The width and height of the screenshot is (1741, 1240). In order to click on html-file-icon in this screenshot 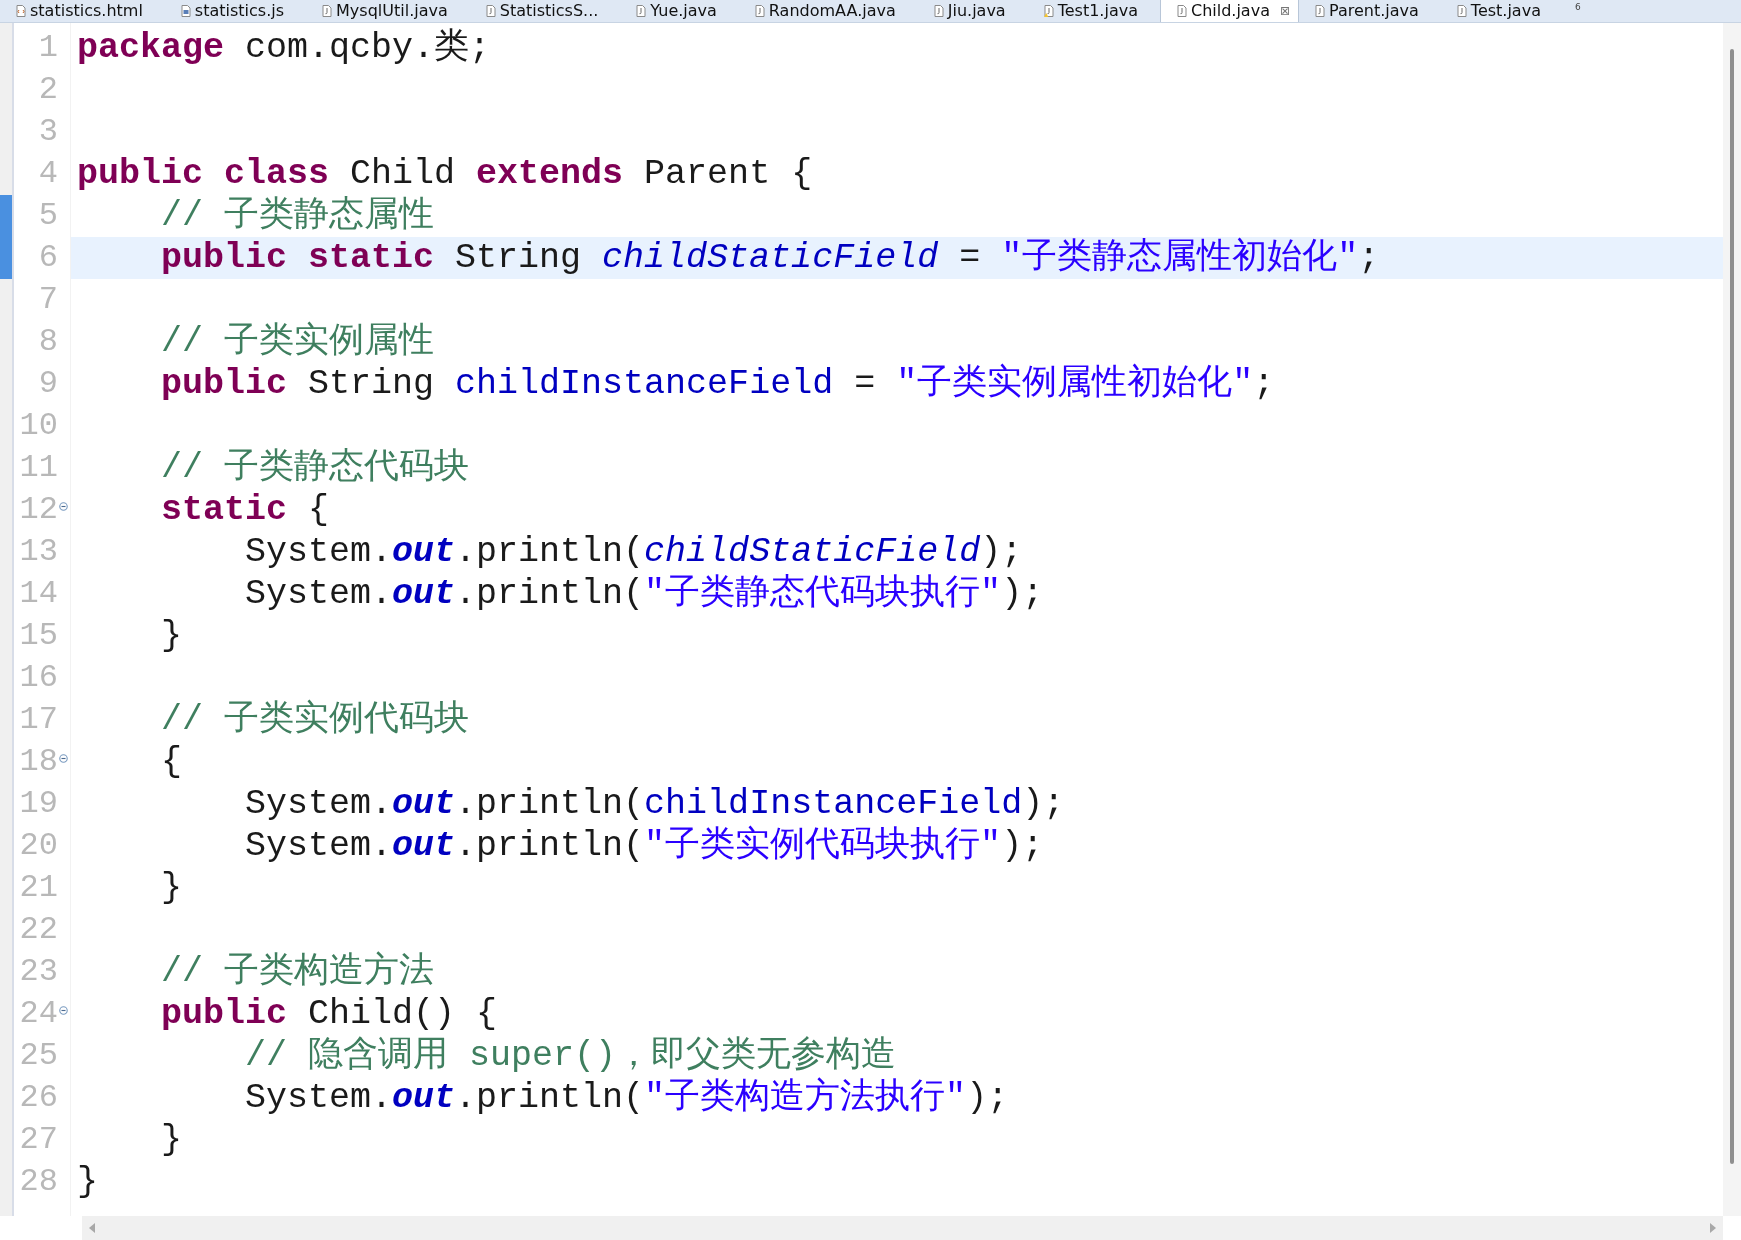, I will do `click(21, 11)`.